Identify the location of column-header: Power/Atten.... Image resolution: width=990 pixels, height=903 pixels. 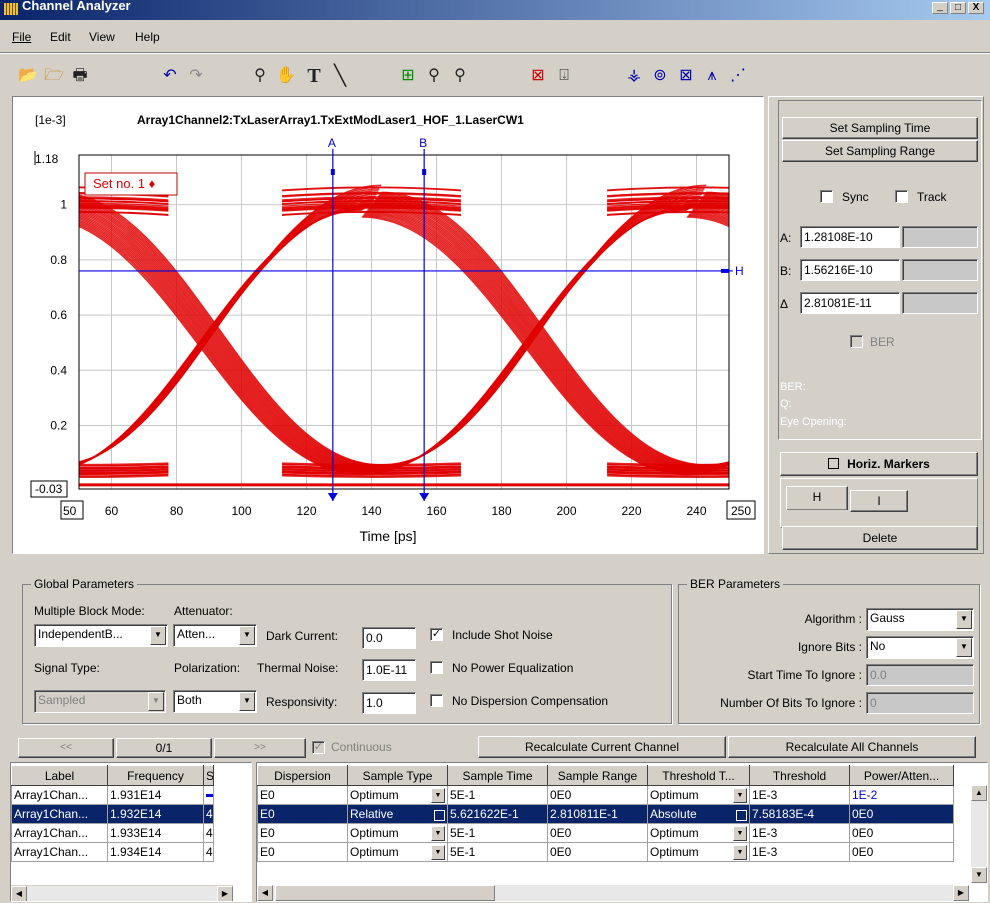
(901, 775).